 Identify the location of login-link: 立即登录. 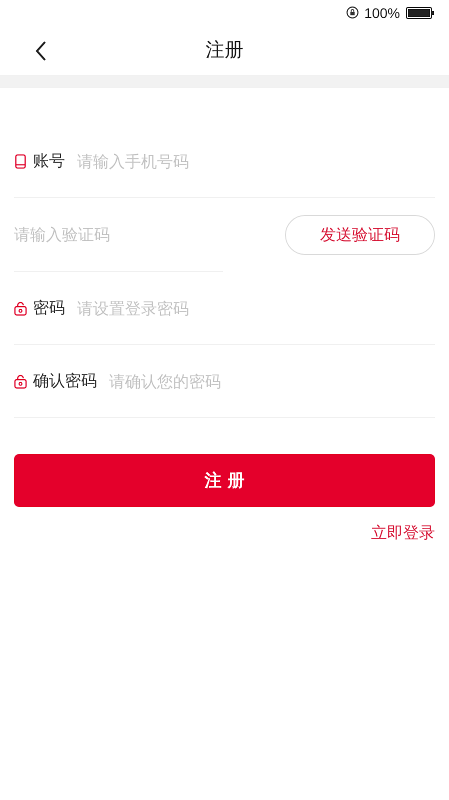
(403, 533).